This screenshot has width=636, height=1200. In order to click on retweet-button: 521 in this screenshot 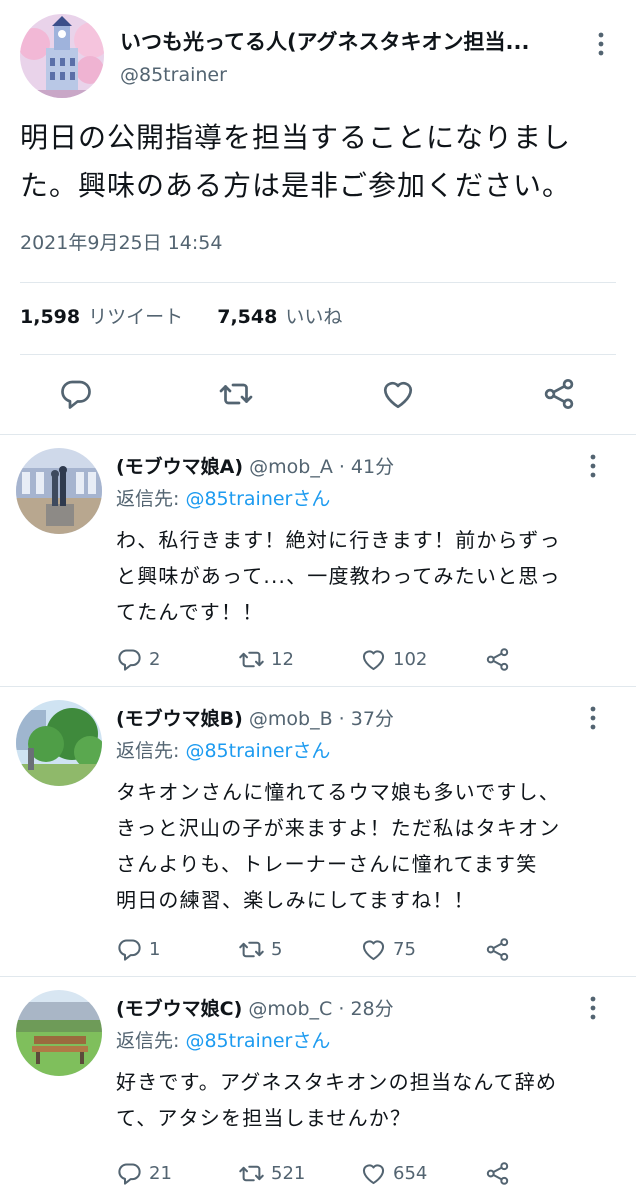, I will do `click(271, 1173)`.